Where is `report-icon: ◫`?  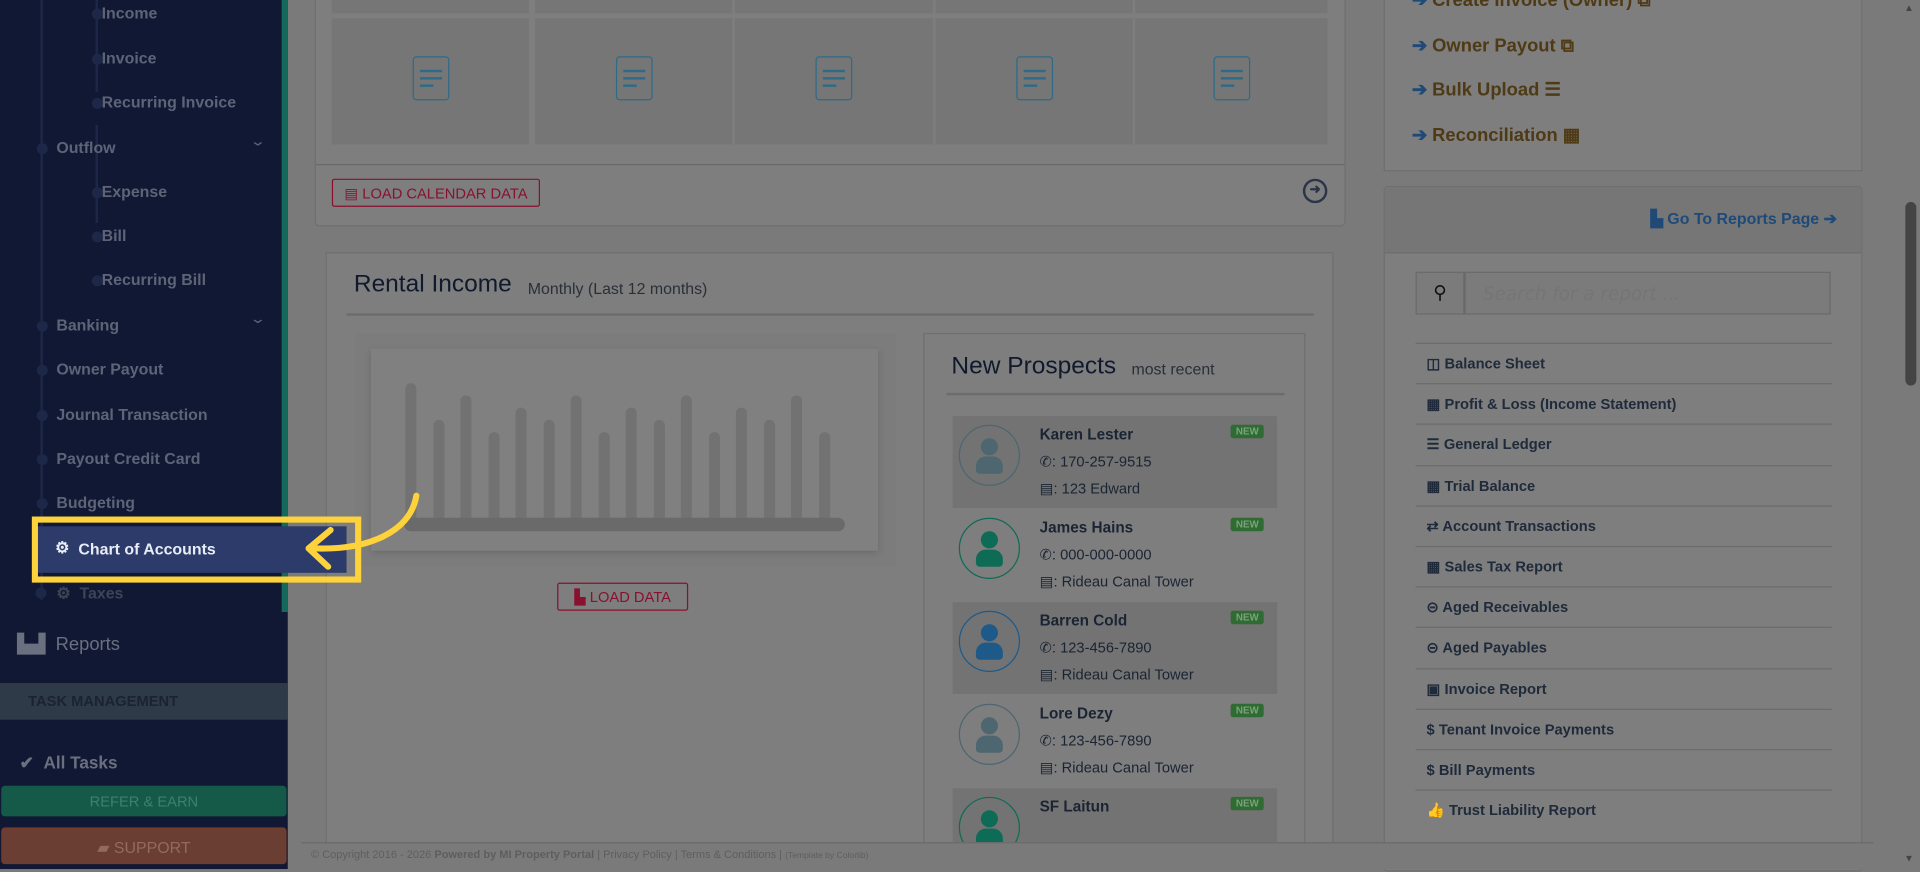
report-icon: ◫ is located at coordinates (1433, 363).